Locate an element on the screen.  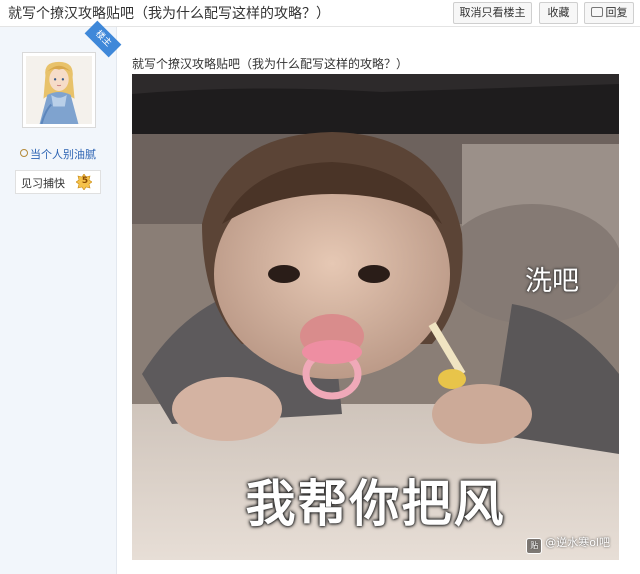
author-name: 当个人别油腻 is located at coordinates (63, 154).